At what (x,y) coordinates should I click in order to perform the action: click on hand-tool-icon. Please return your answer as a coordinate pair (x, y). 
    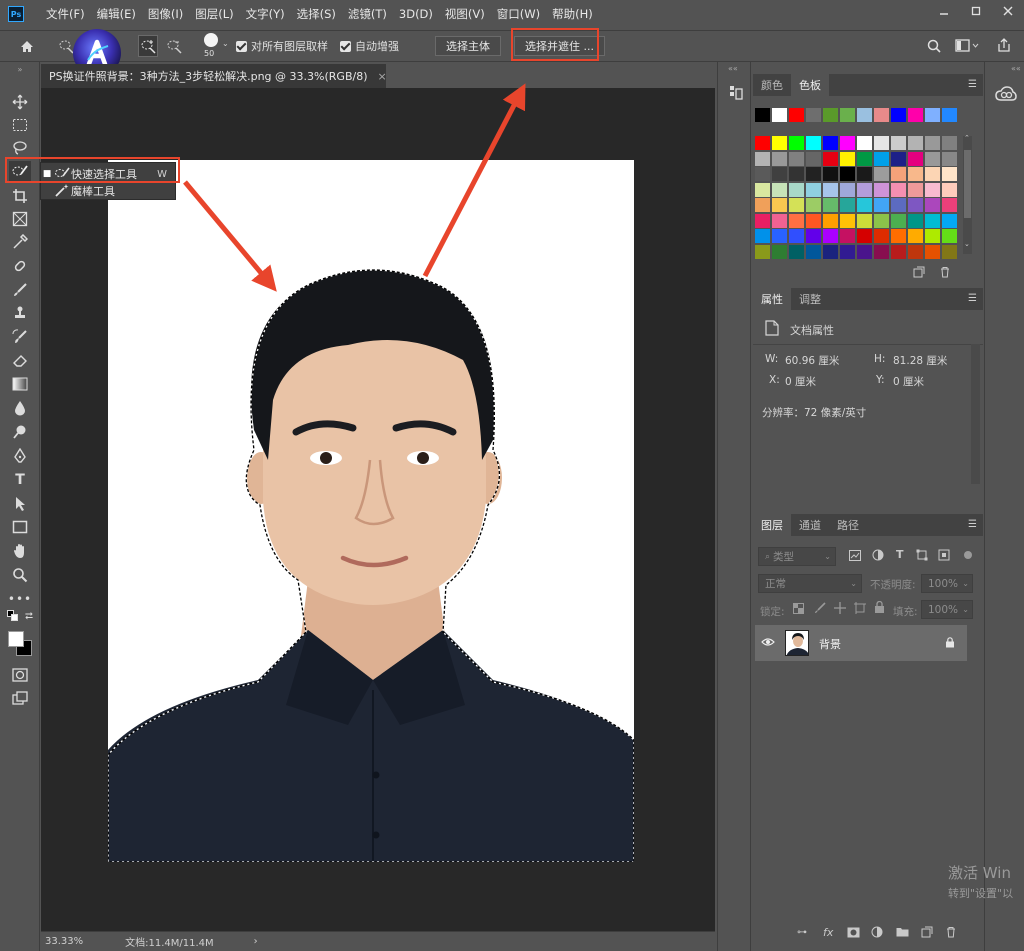
    Looking at the image, I should click on (20, 551).